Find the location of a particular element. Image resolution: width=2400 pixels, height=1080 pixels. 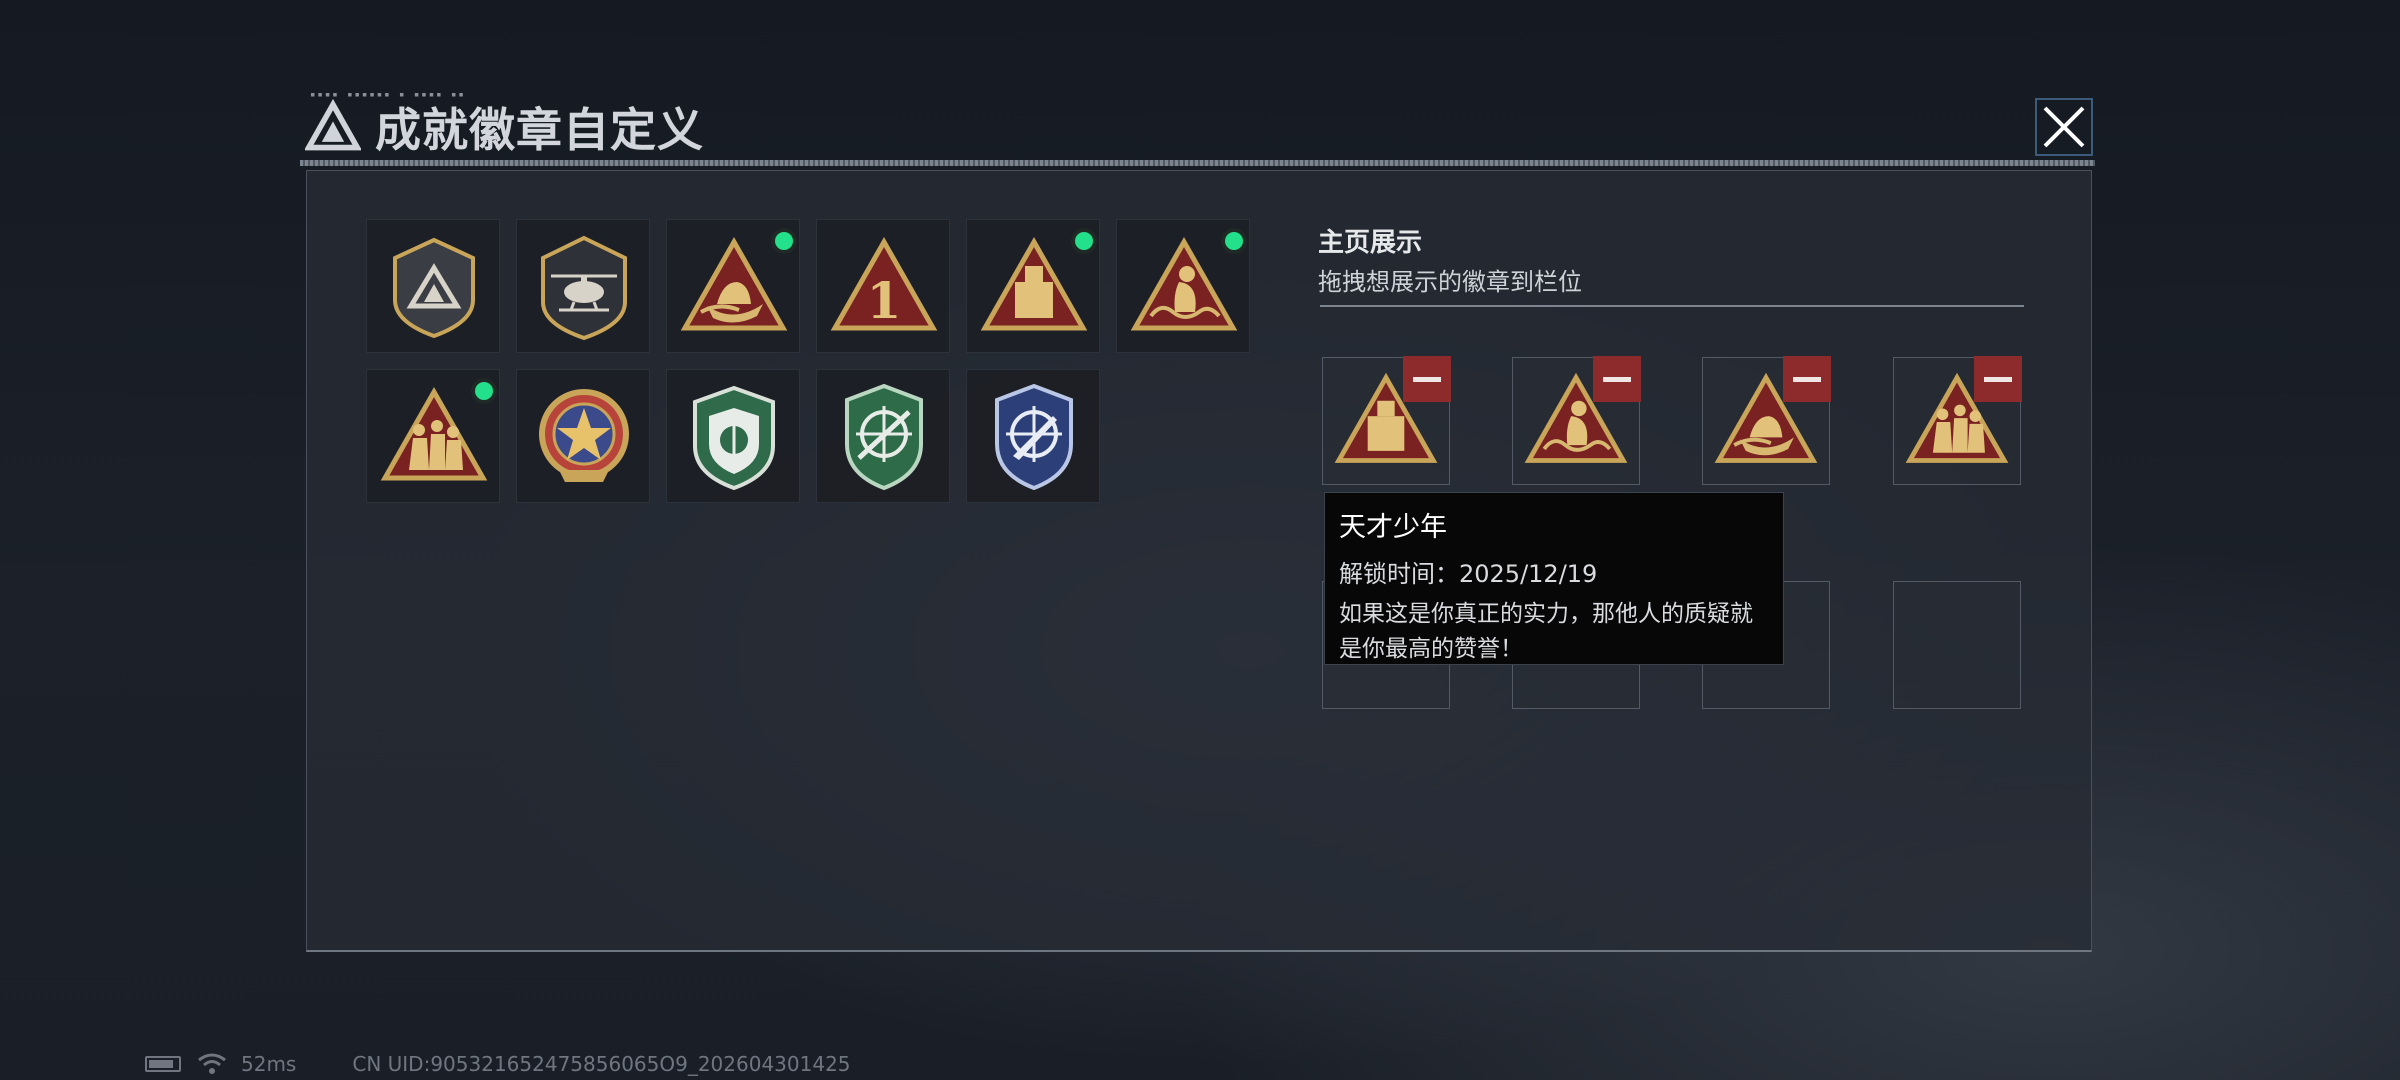

svg-text: 1 is located at coordinates (884, 300).